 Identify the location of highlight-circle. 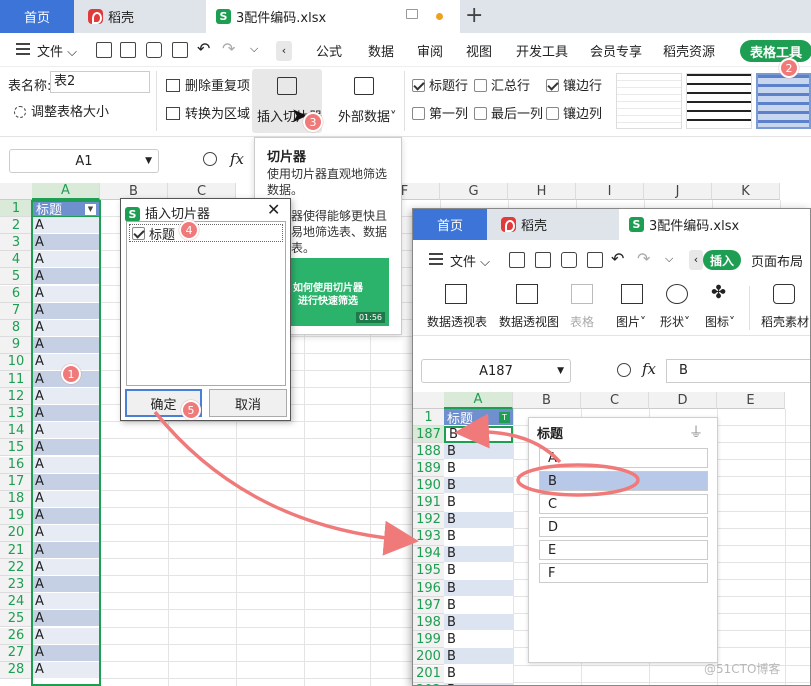
(578, 480).